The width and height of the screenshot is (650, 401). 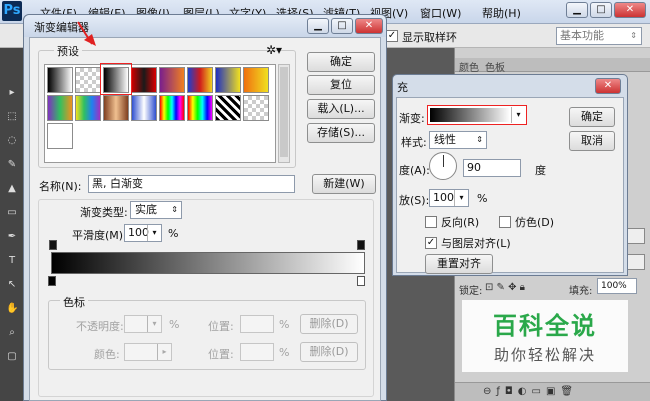 I want to click on gradient-label: 渐变:, so click(x=412, y=118).